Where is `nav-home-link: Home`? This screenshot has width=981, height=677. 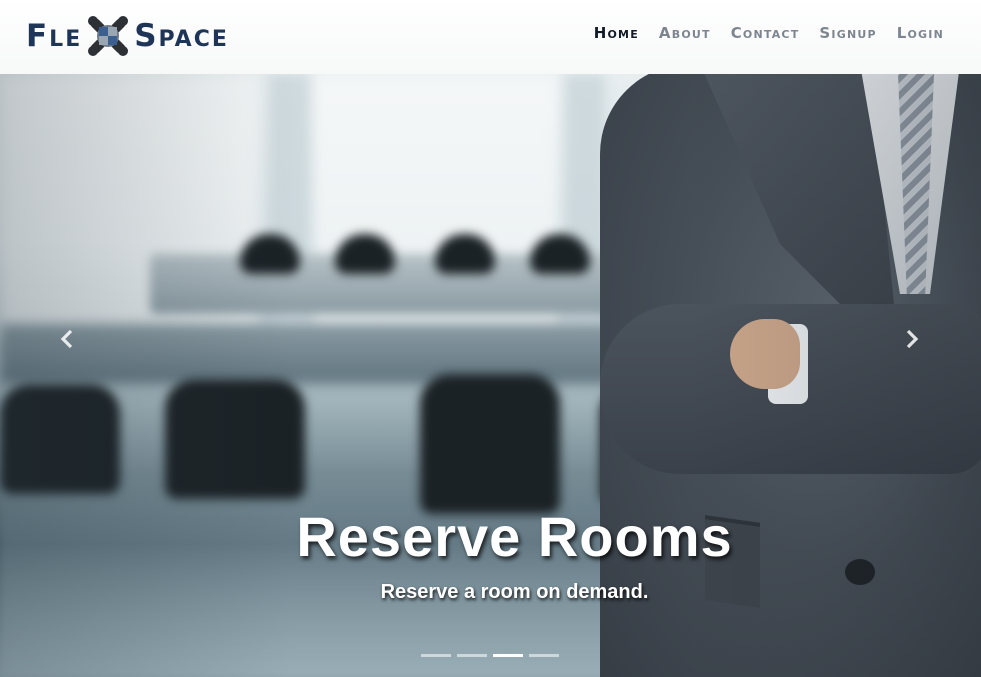
nav-home-link: Home is located at coordinates (616, 33).